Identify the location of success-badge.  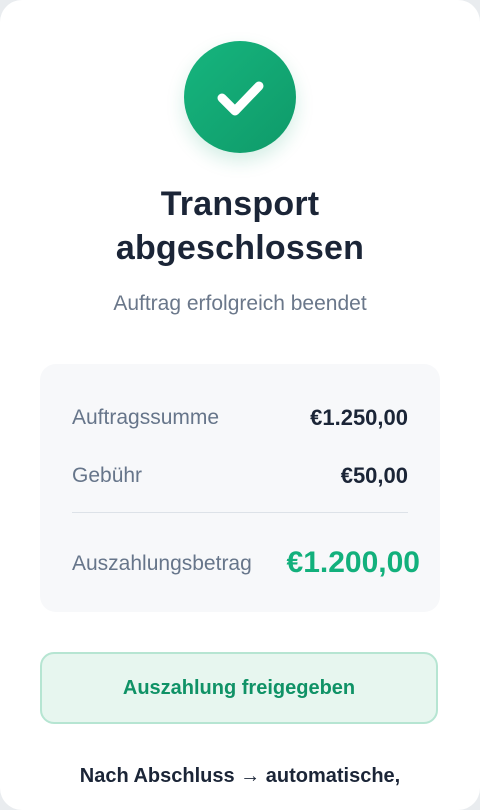
(240, 97).